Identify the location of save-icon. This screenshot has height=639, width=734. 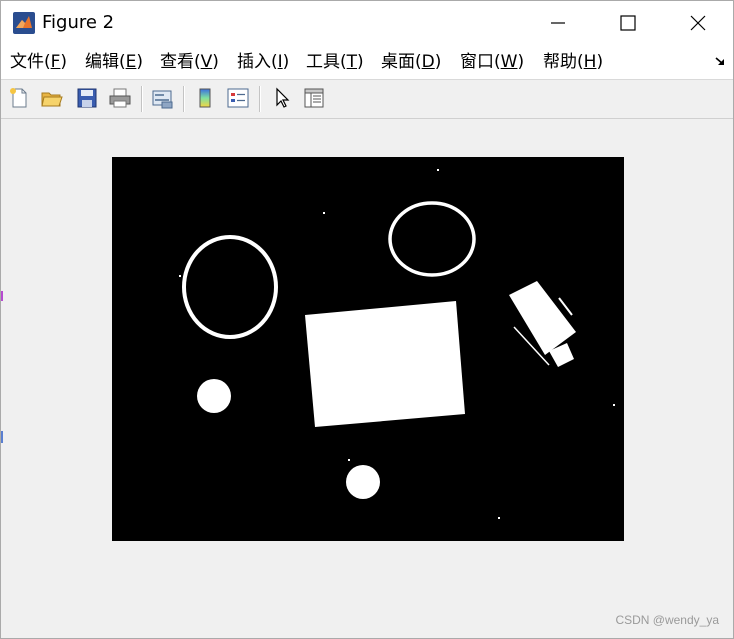
(87, 98).